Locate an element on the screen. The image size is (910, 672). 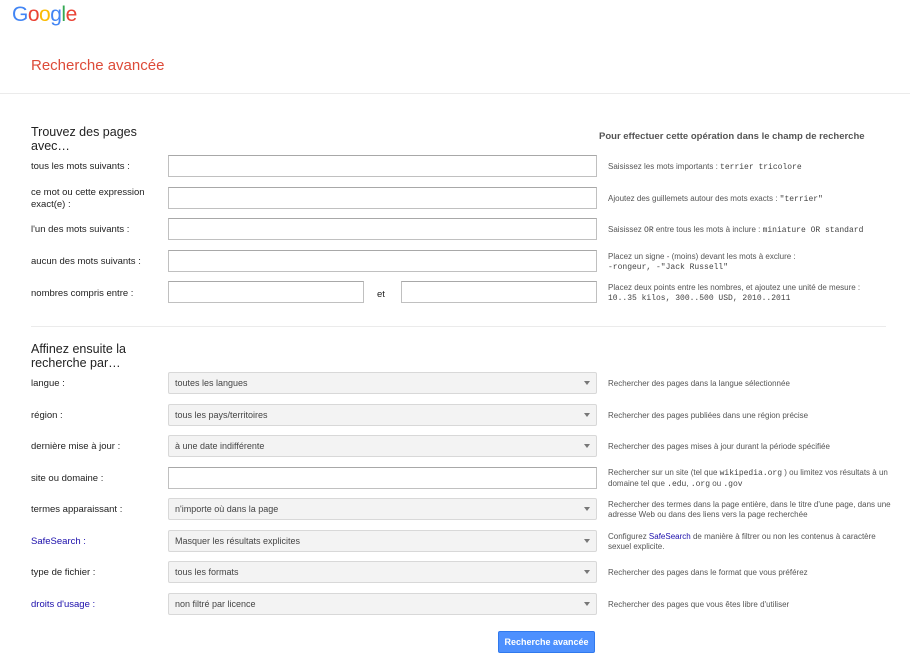
safesearch-link: SafeSearch : is located at coordinates (97, 542).